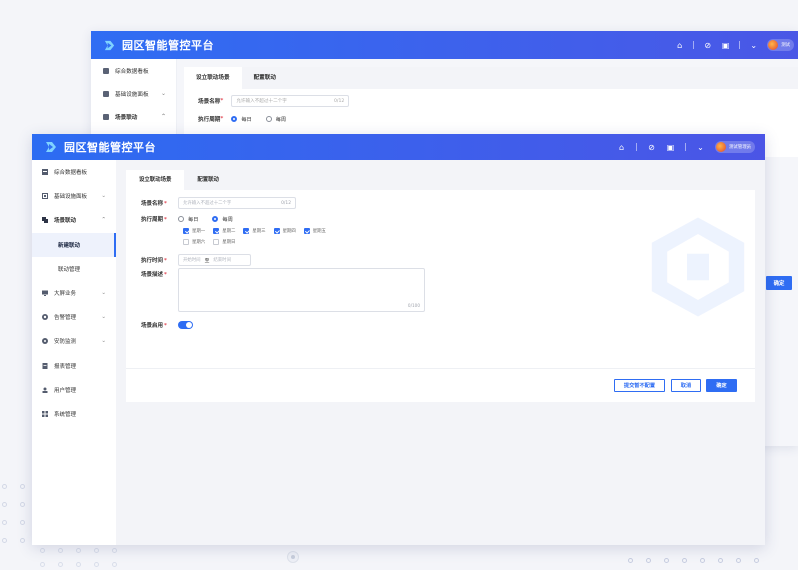 The width and height of the screenshot is (798, 570). I want to click on user-menu: 测试管理员, so click(735, 147).